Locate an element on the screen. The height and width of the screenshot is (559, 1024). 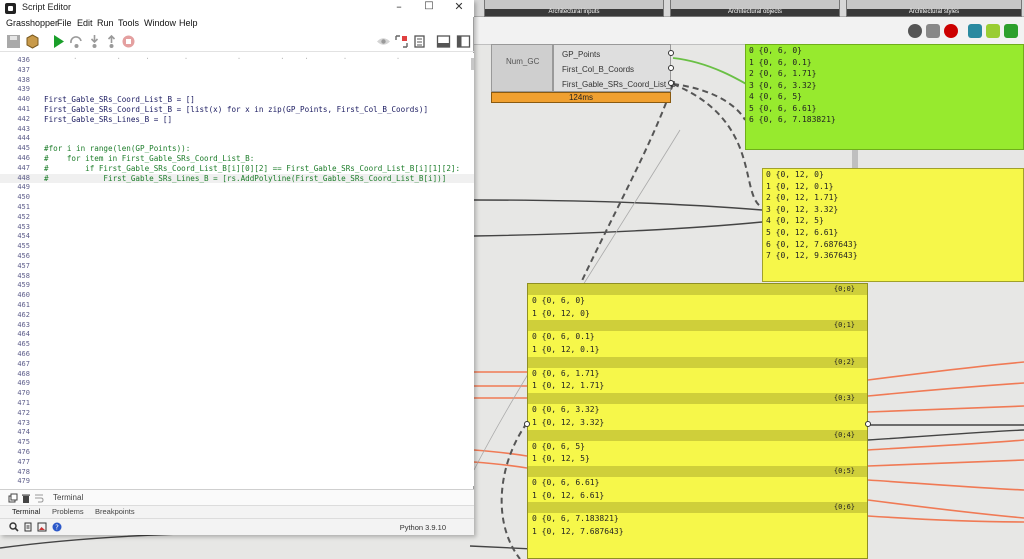
maximize-button: □ is located at coordinates (429, 8).